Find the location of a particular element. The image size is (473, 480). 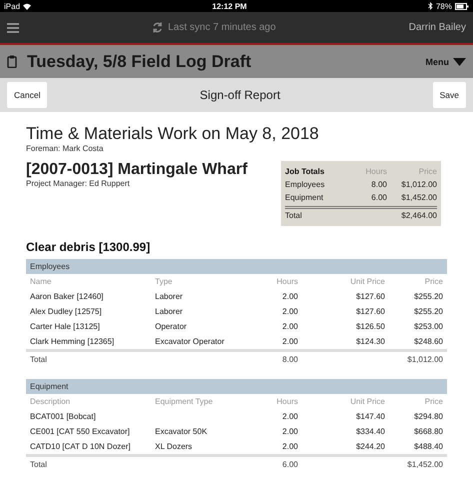

table-cell-text: $248.60 is located at coordinates (428, 341).